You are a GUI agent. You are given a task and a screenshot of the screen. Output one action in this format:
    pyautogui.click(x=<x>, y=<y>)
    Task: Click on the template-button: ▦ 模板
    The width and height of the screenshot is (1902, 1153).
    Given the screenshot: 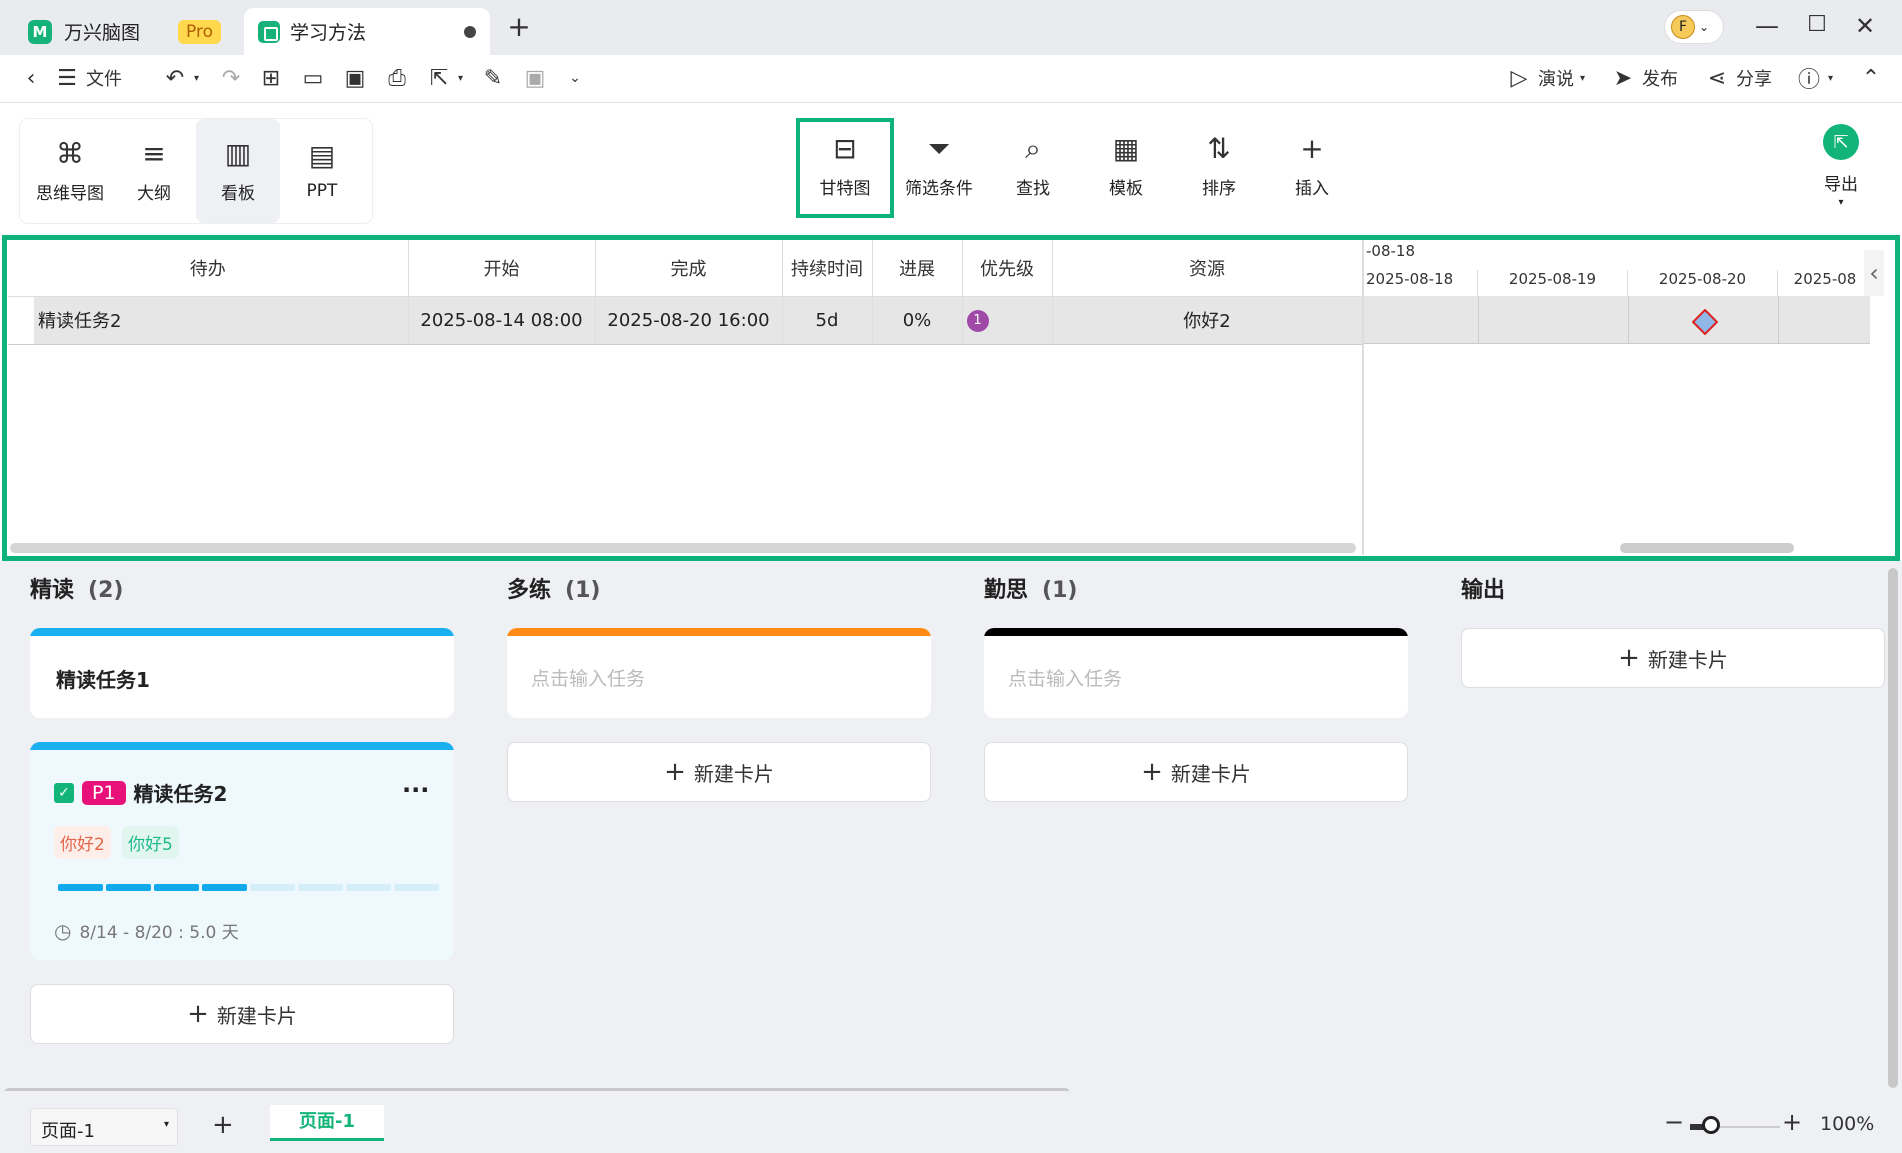 What is the action you would take?
    pyautogui.click(x=1126, y=166)
    